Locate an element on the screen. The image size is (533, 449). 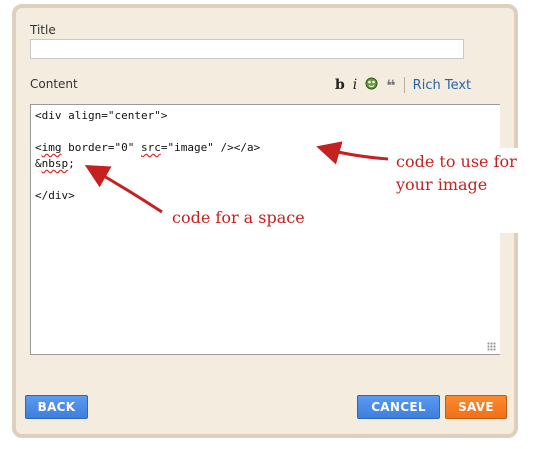
cancel-button: CANCEL is located at coordinates (398, 407).